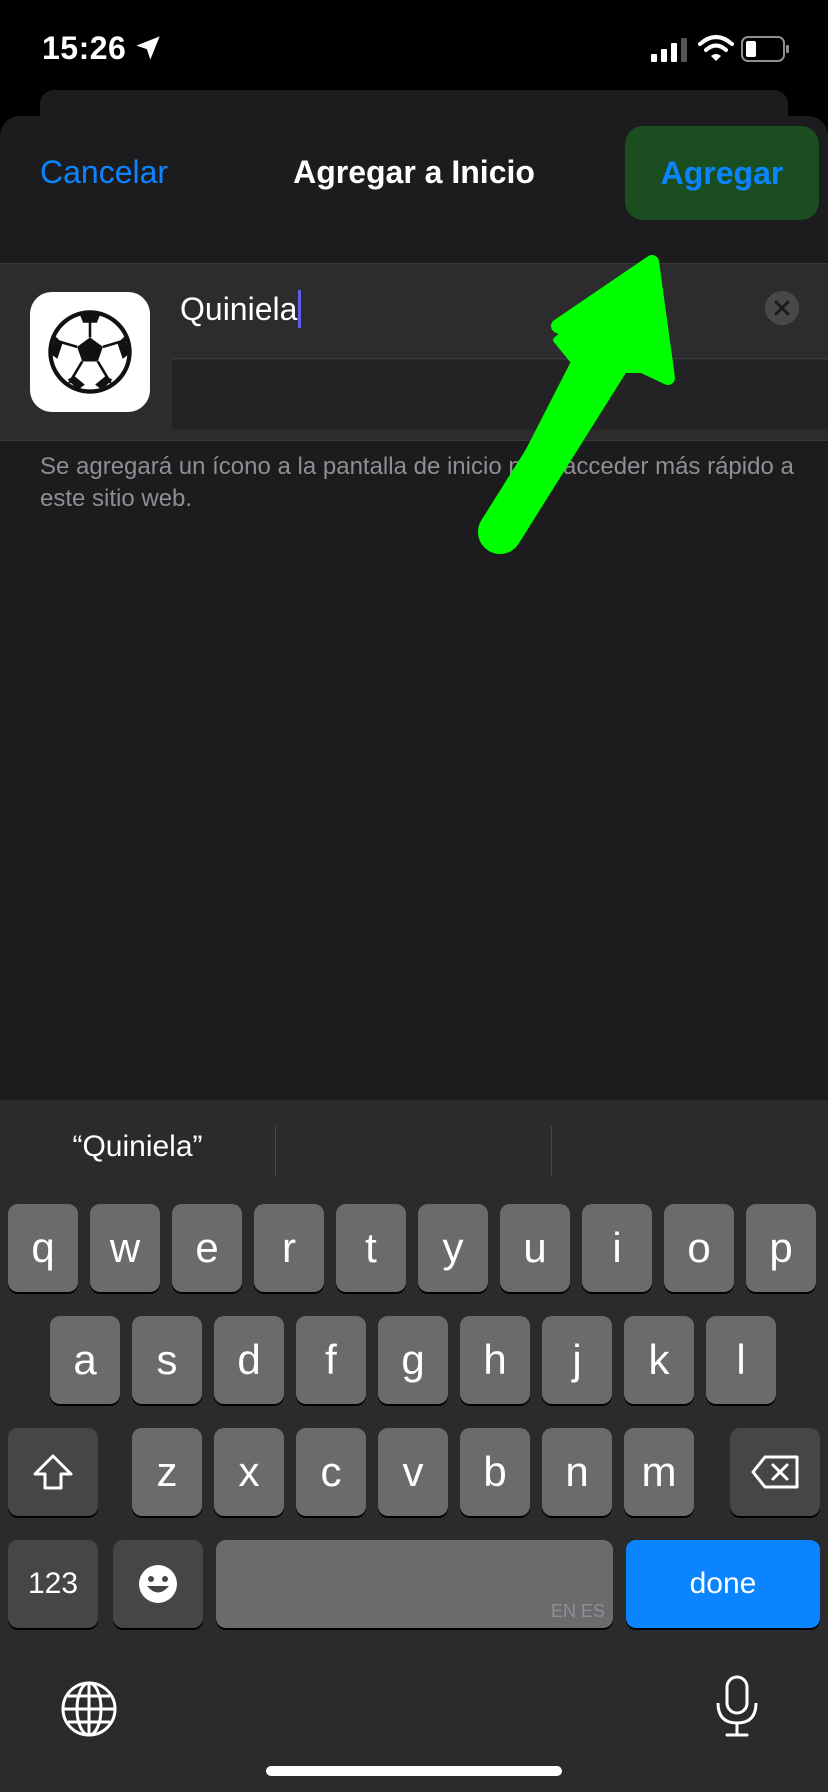 The width and height of the screenshot is (828, 1792). I want to click on key-o: o, so click(699, 1248).